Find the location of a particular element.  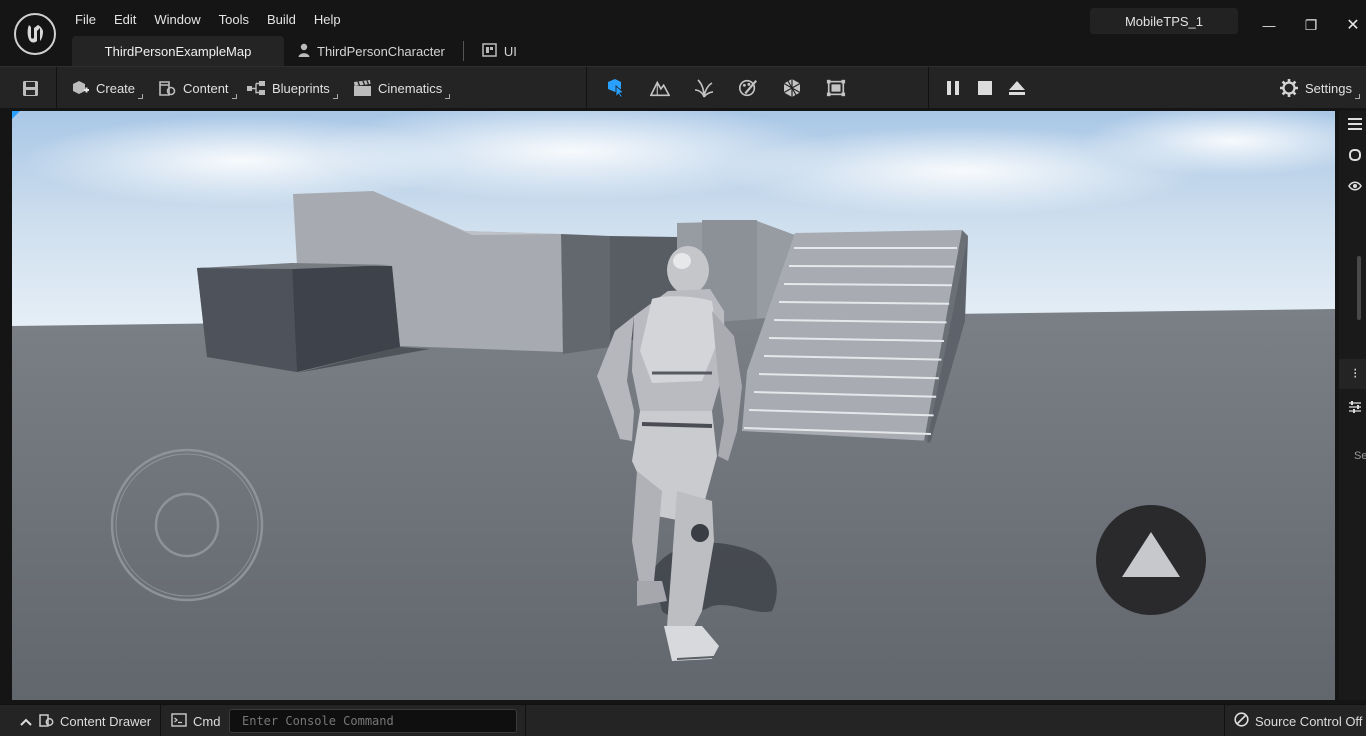

settings-label: Settings is located at coordinates (1328, 88).